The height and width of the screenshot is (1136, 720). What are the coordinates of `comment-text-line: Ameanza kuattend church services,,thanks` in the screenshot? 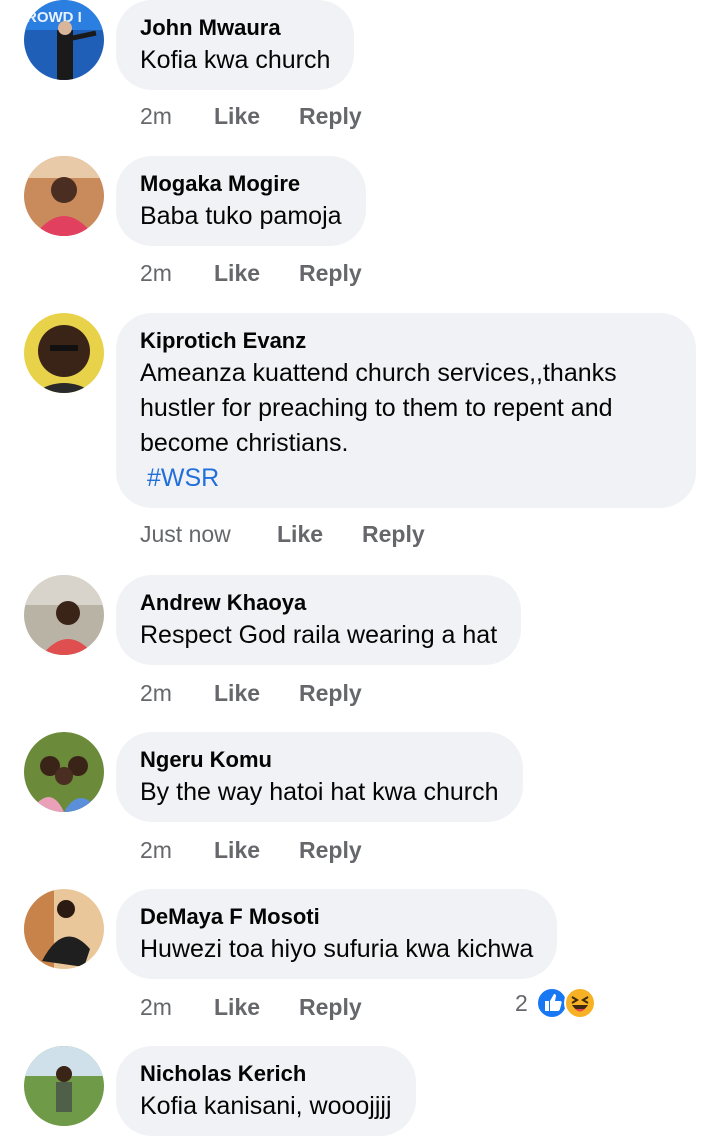 It's located at (378, 373).